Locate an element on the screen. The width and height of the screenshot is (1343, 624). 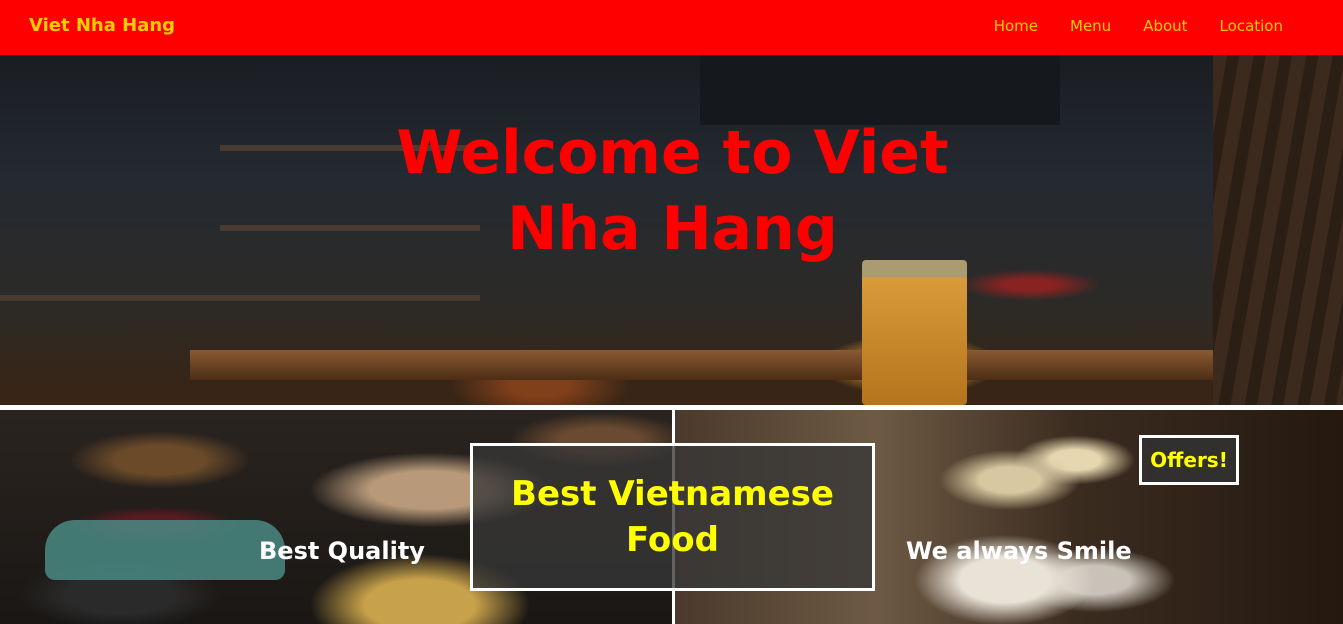
hero-photo-beer-glass is located at coordinates (914, 332).